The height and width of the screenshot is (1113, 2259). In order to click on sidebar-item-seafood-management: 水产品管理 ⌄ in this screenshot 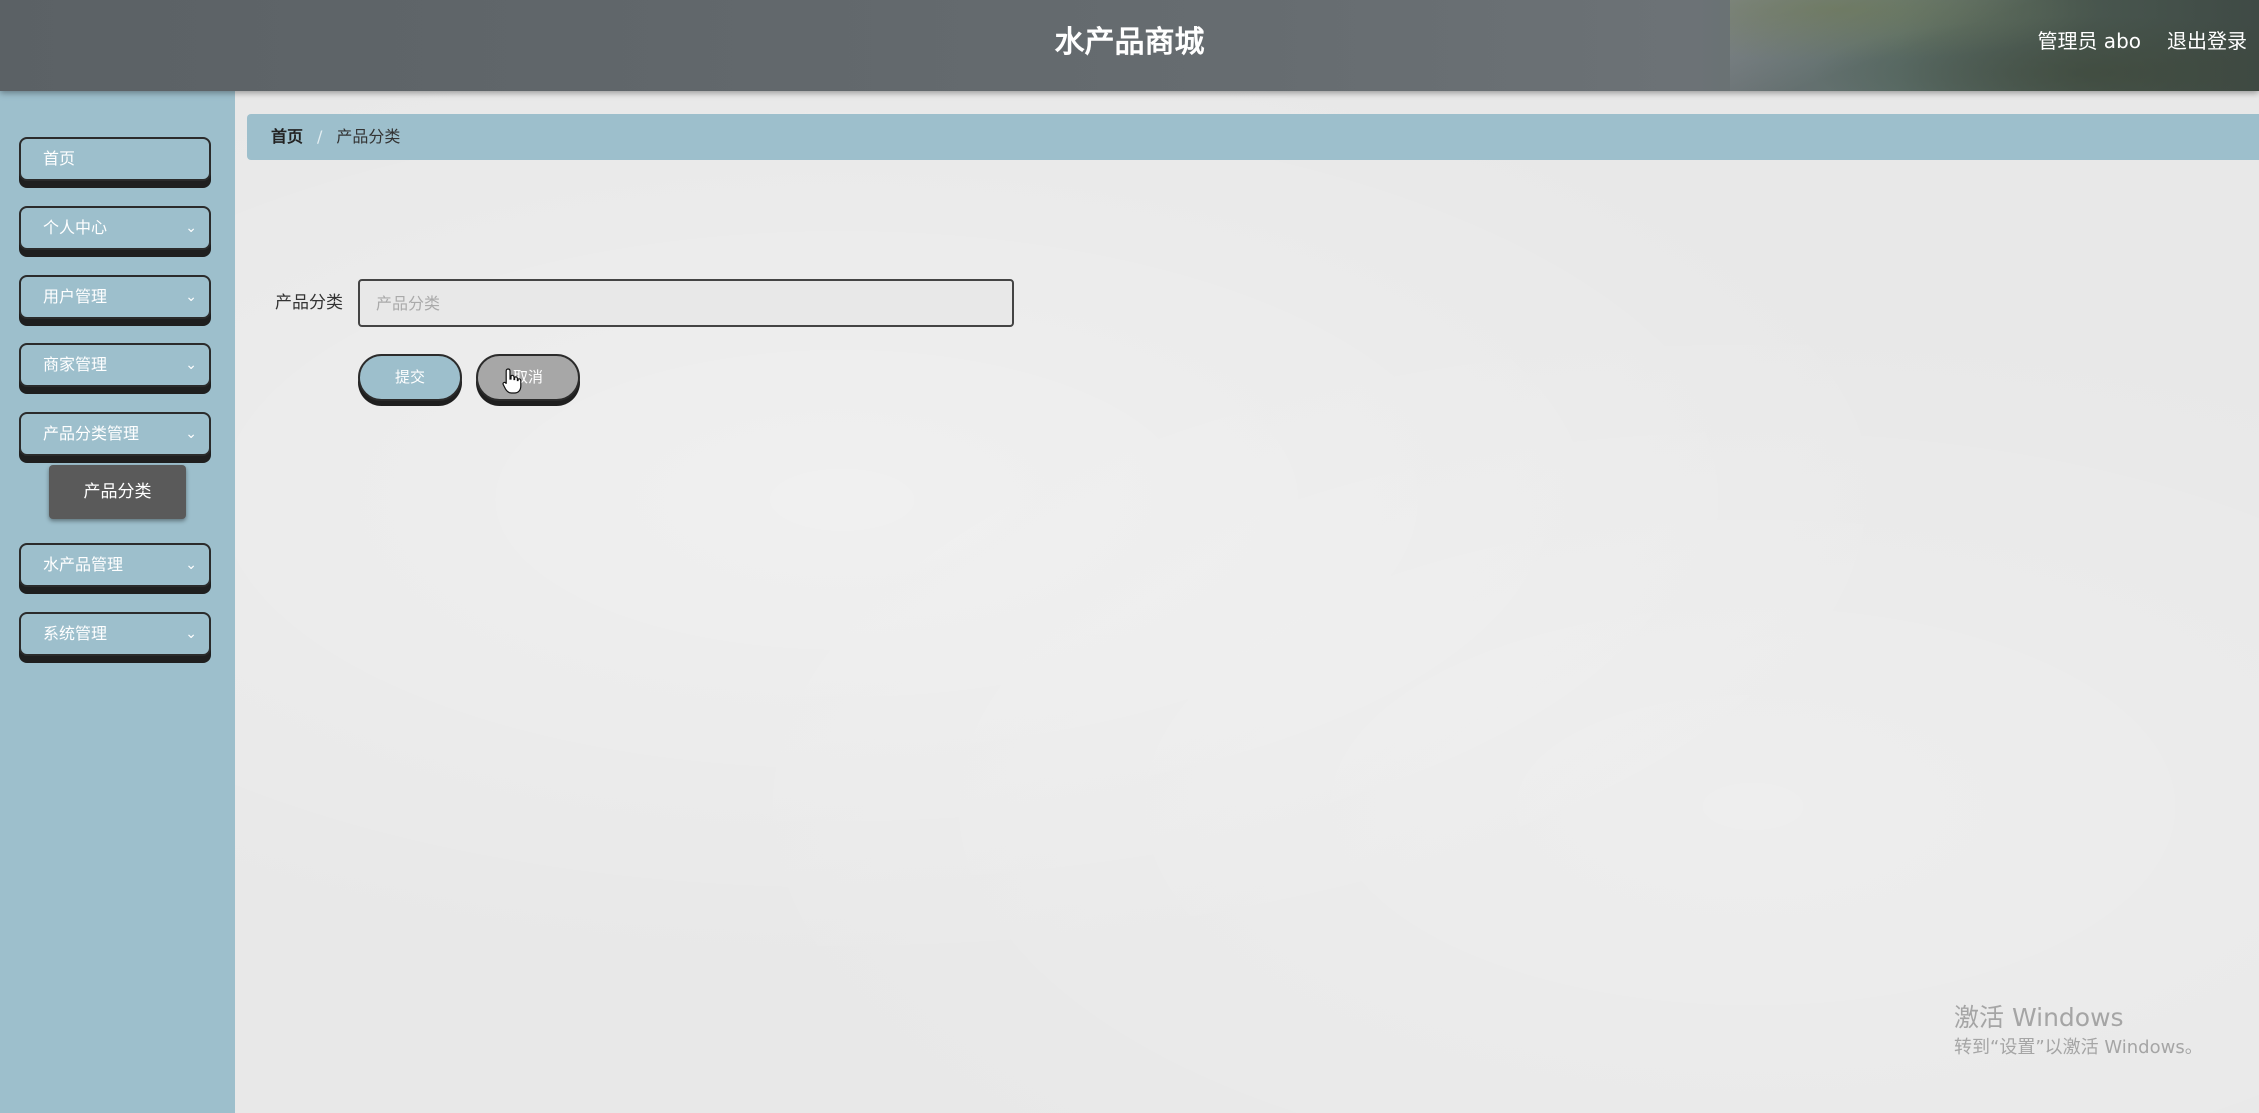, I will do `click(115, 565)`.